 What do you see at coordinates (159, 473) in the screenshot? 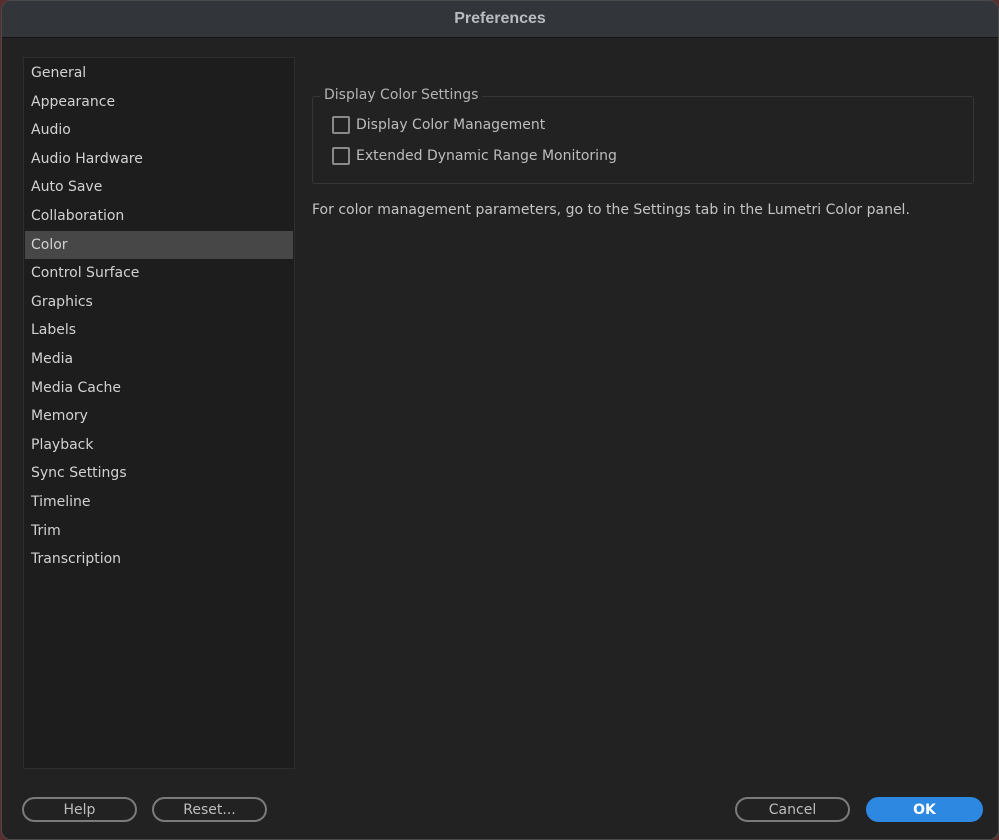
I see `sidebar-item-sync-settings: Sync Settings` at bounding box center [159, 473].